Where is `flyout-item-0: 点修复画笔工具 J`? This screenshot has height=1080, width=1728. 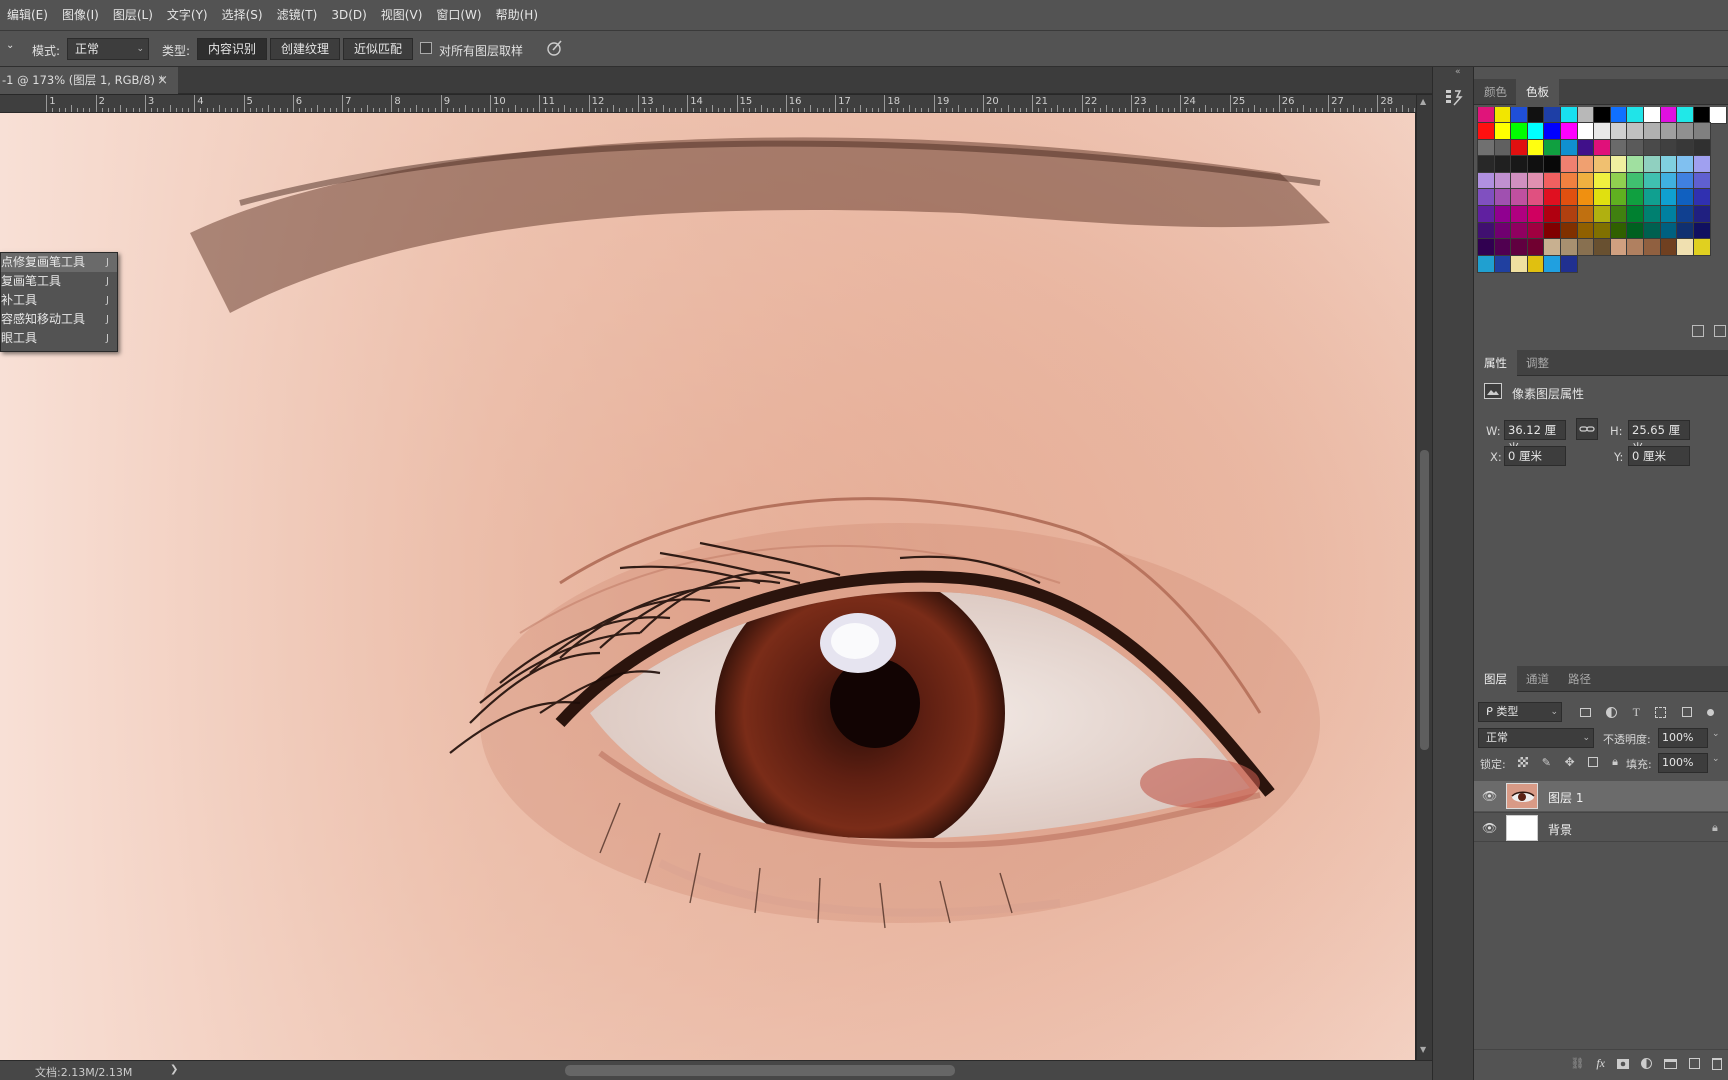
flyout-item-0: 点修复画笔工具 J is located at coordinates (59, 262).